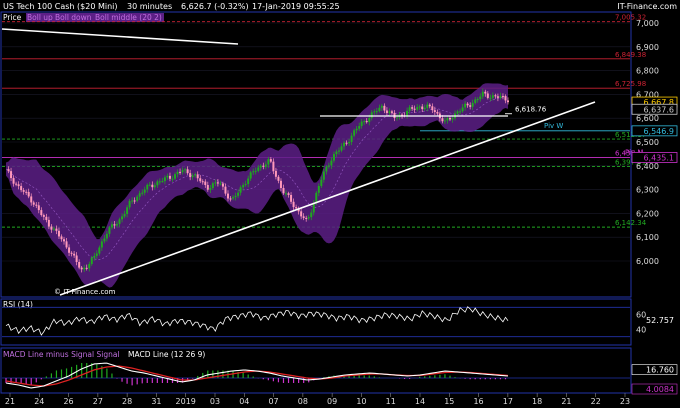  What do you see at coordinates (641, 329) in the screenshot?
I see `rsi-tick-label: 40` at bounding box center [641, 329].